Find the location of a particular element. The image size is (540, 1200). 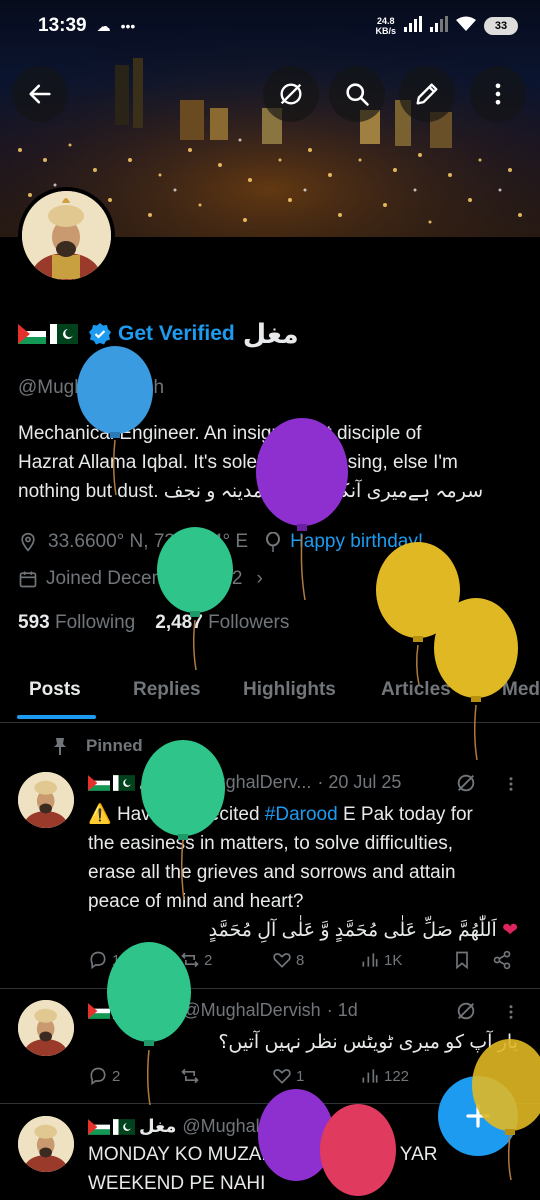

repost-button is located at coordinates (190, 1076).